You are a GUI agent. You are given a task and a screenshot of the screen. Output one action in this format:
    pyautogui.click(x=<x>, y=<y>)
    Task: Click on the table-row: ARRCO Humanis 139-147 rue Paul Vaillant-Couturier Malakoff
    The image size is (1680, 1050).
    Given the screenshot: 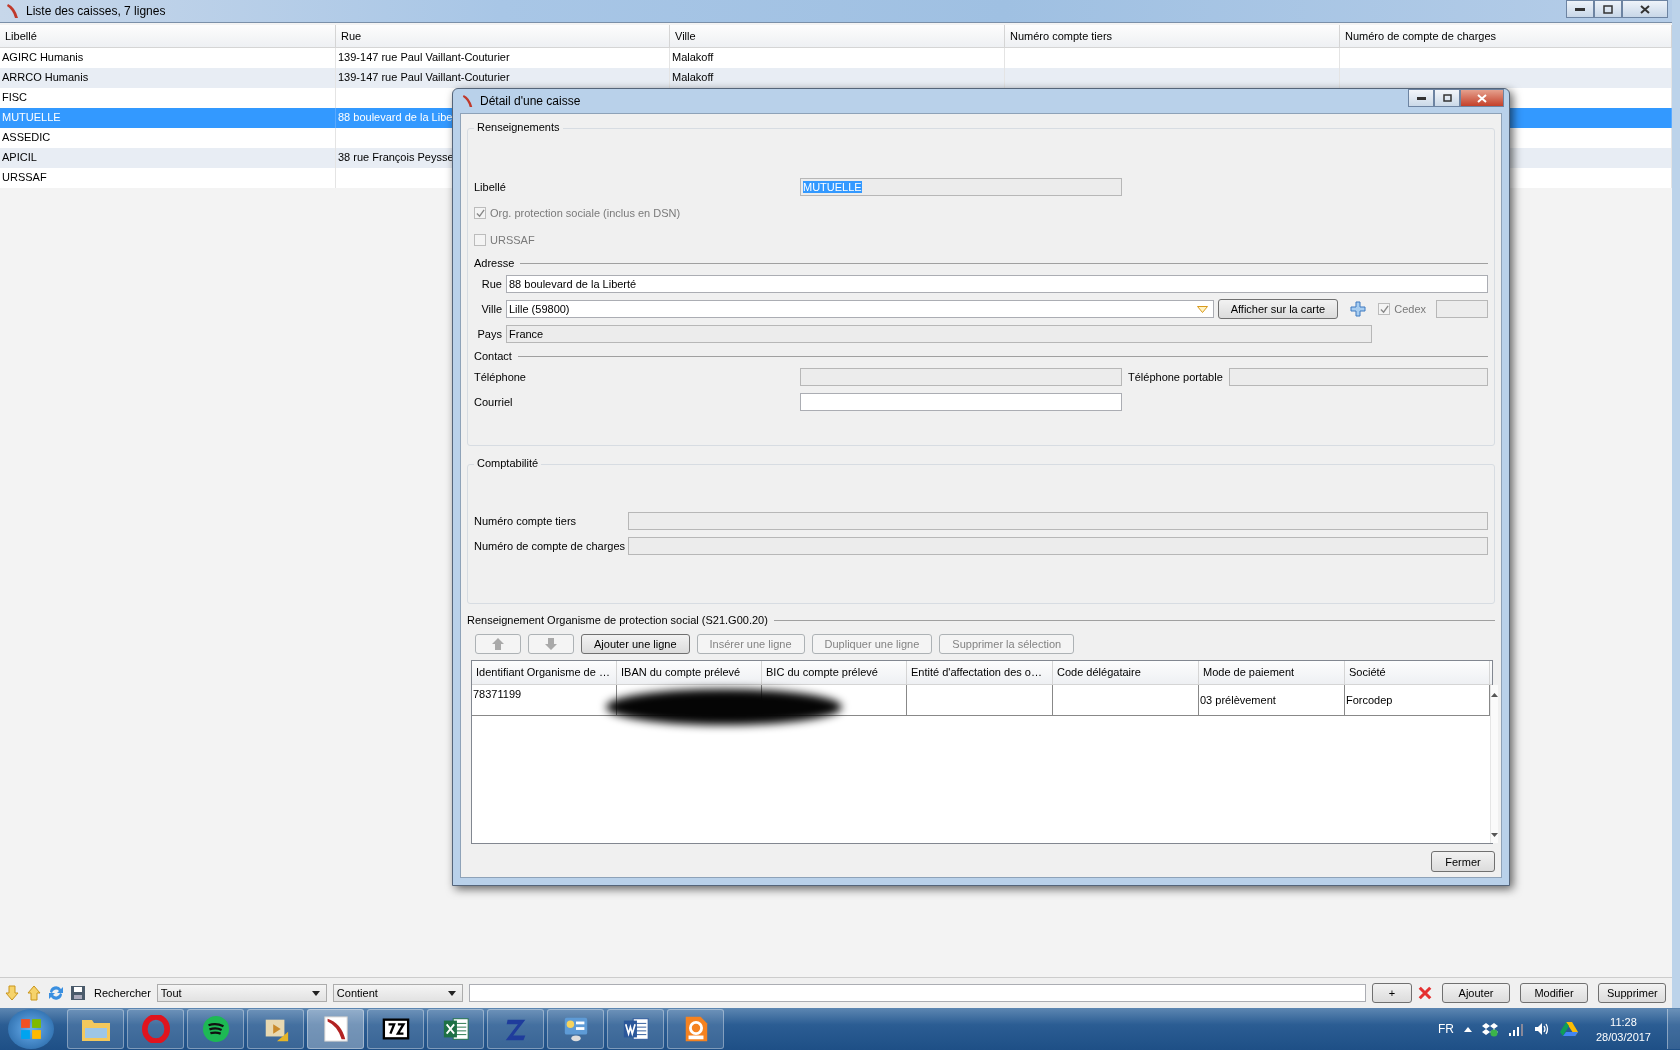 What is the action you would take?
    pyautogui.click(x=836, y=78)
    